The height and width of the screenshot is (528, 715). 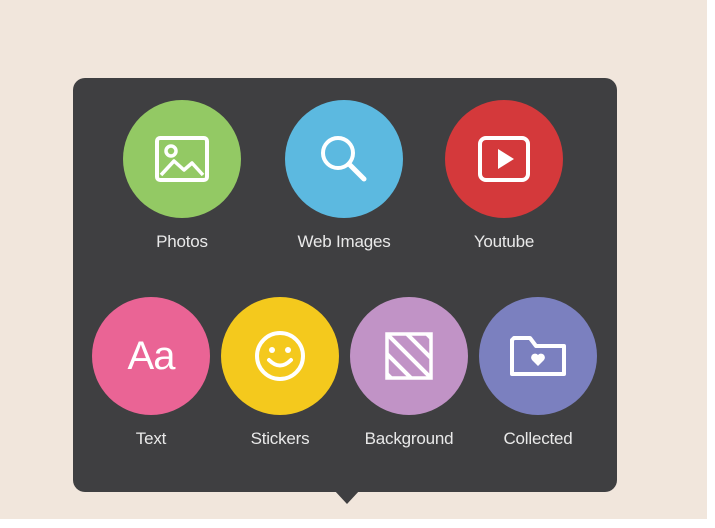 What do you see at coordinates (711, 264) in the screenshot?
I see `frame-edge-right` at bounding box center [711, 264].